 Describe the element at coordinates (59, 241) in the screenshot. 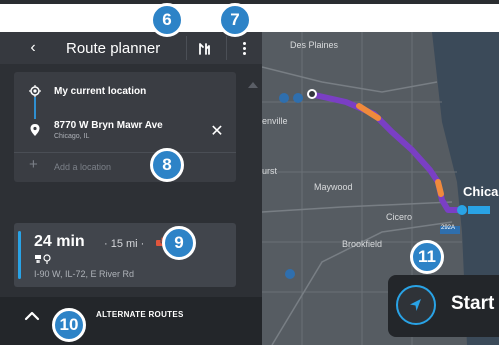

I see `route-duration: 24 min` at that location.